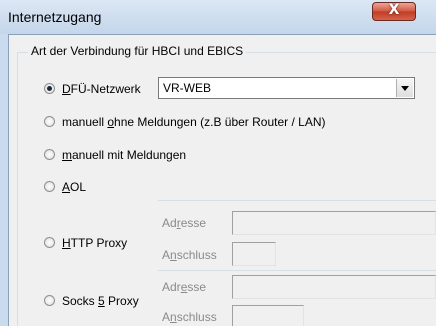  Describe the element at coordinates (100, 301) in the screenshot. I see `radio-socks-proxy-label: Socks 5 Proxy` at that location.